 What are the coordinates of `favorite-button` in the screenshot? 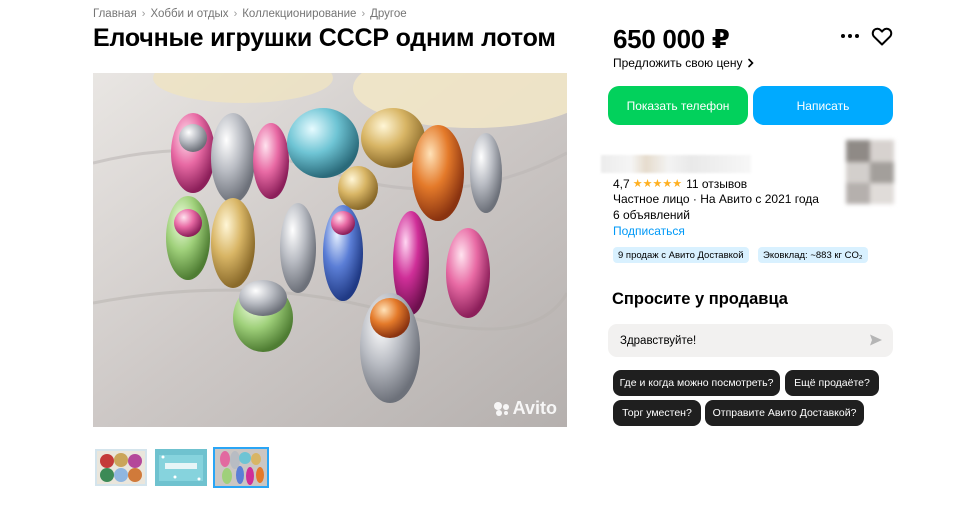 It's located at (882, 36).